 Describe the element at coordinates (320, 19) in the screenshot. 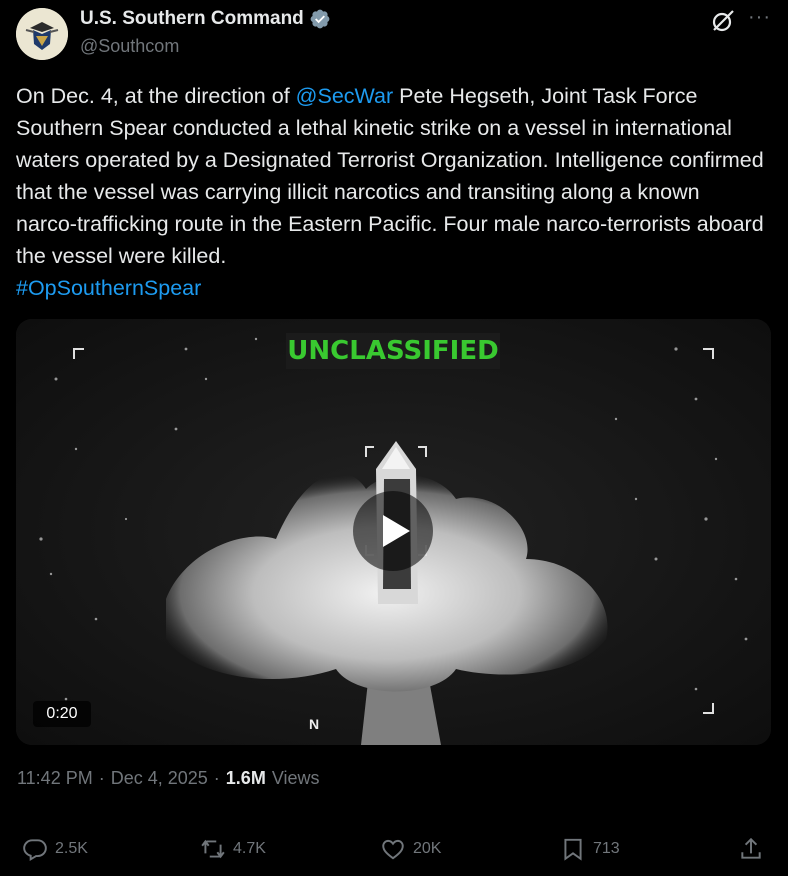

I see `verified-badge-icon` at that location.